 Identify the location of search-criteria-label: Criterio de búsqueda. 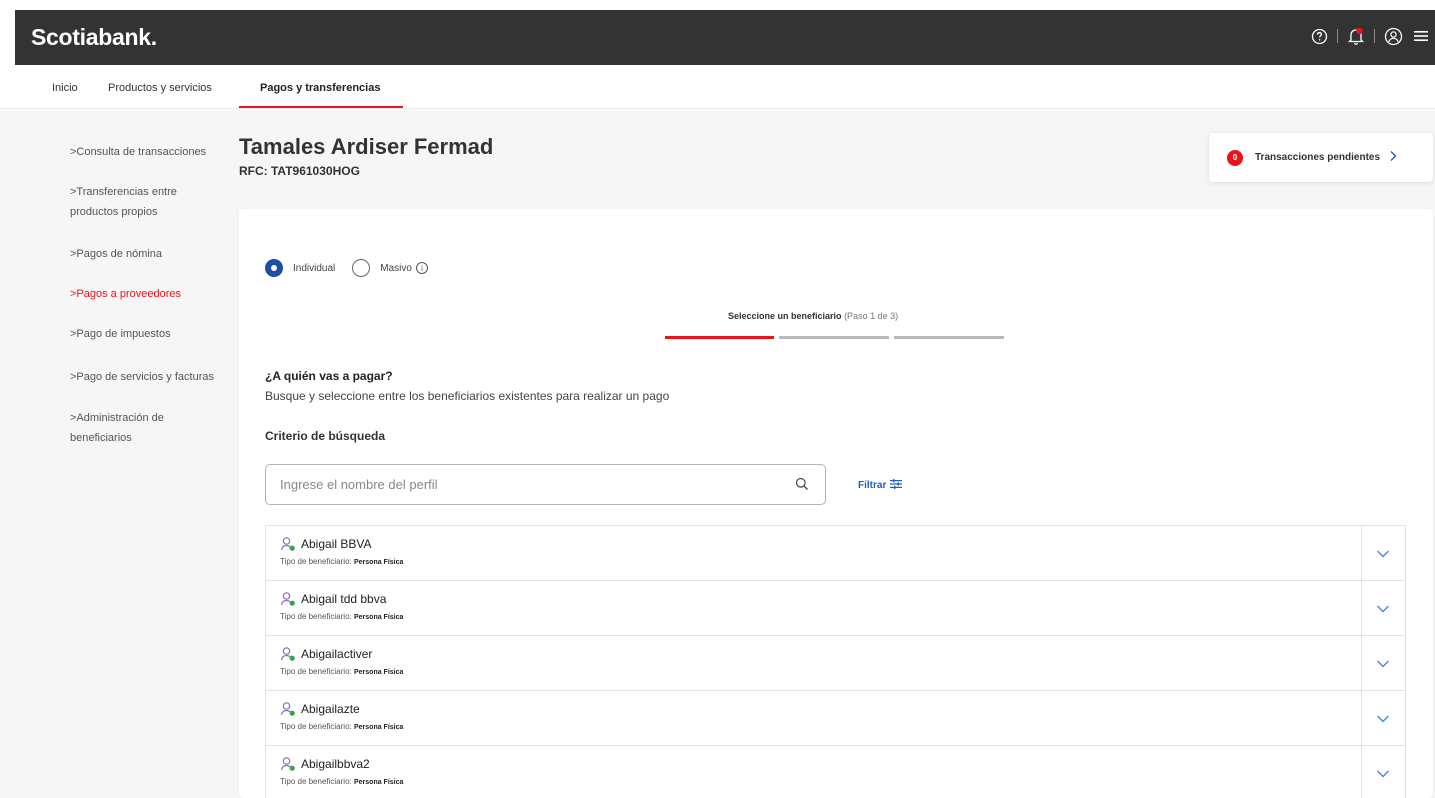
(325, 436).